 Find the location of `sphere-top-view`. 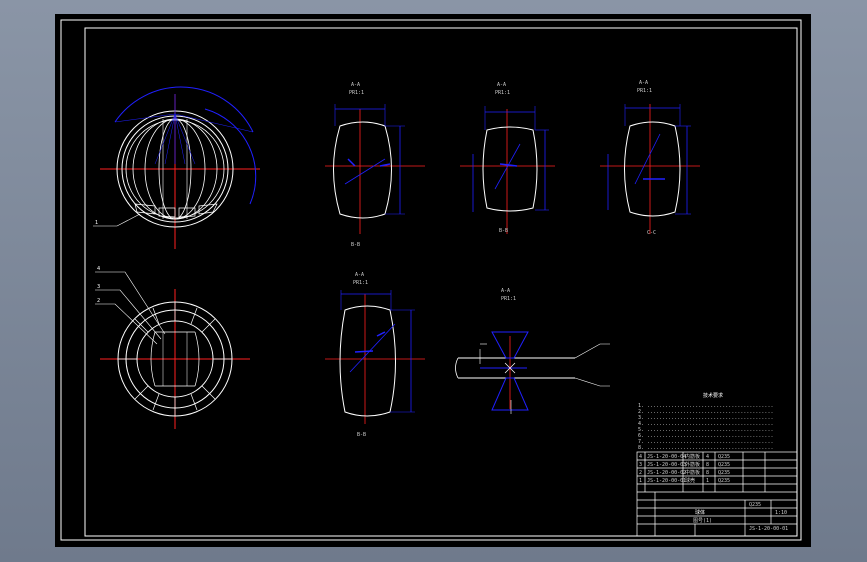

sphere-top-view is located at coordinates (176, 167).